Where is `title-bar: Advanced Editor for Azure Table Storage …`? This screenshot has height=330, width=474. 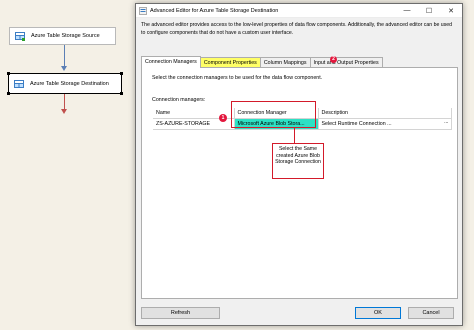 title-bar: Advanced Editor for Azure Table Storage … is located at coordinates (299, 11).